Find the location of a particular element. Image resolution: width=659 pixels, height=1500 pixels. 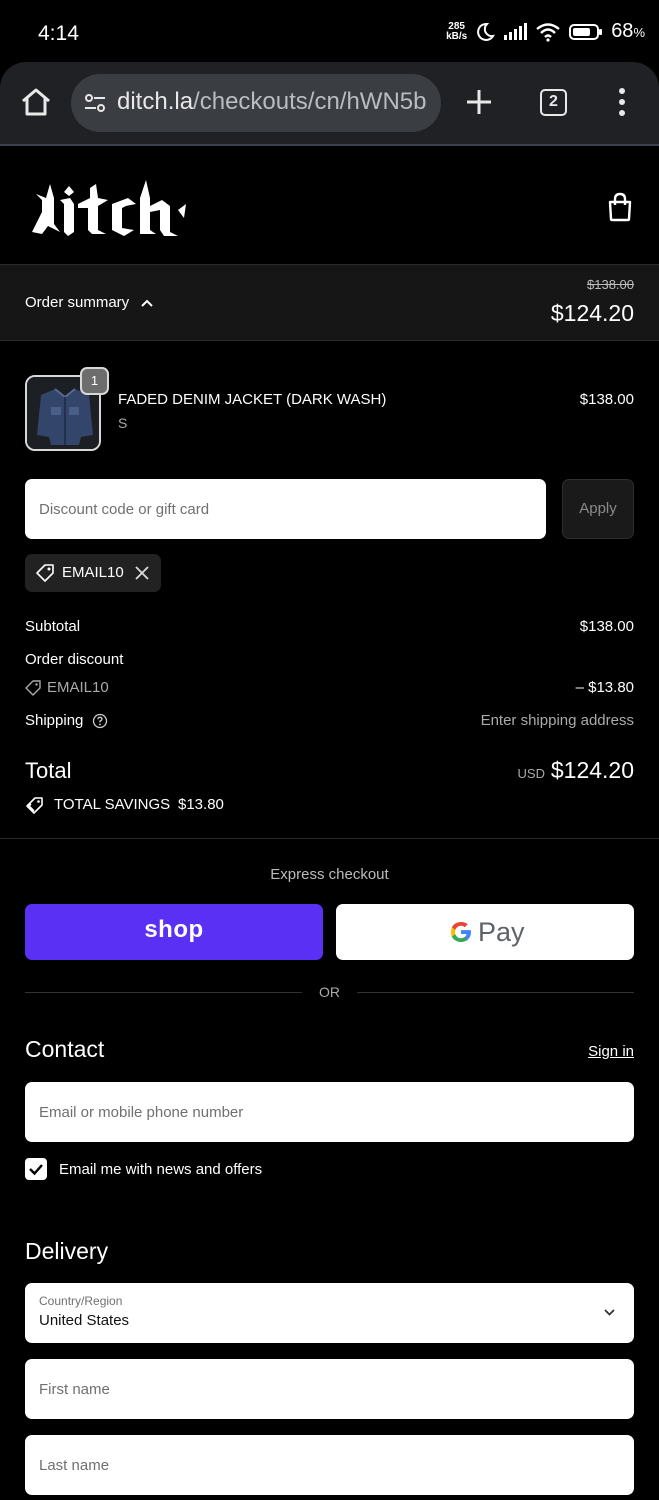

shipping-label: Shipping is located at coordinates (54, 720).